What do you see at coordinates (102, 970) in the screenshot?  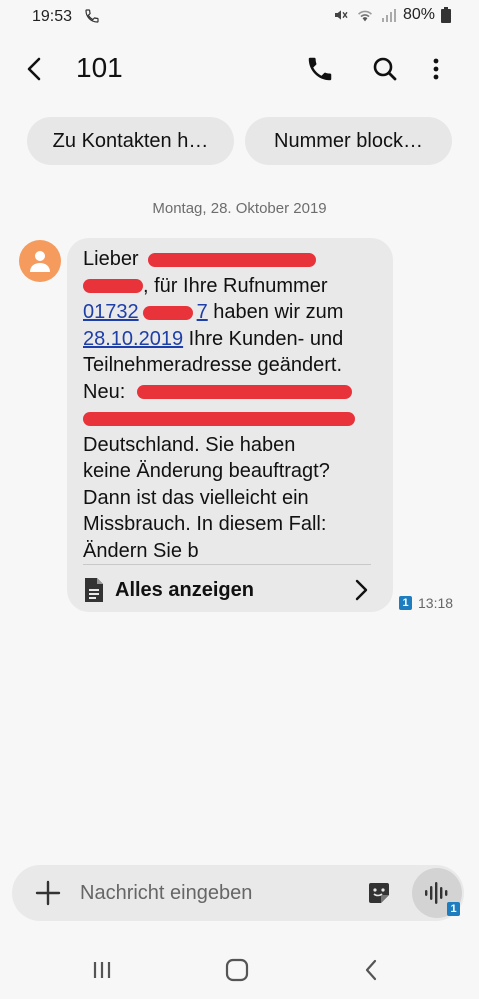 I see `recent-apps-icon` at bounding box center [102, 970].